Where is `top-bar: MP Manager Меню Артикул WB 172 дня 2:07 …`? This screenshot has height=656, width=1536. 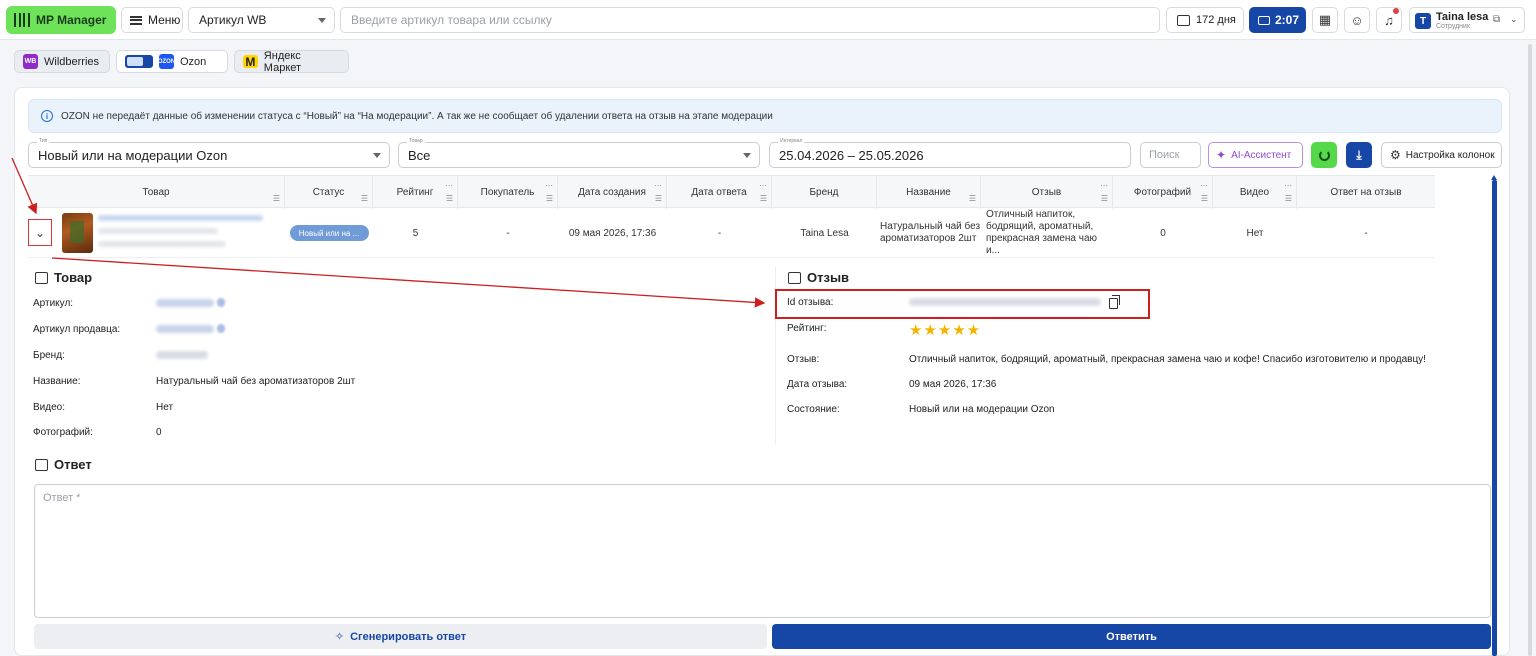
top-bar: MP Manager Меню Артикул WB 172 дня 2:07 … is located at coordinates (768, 20).